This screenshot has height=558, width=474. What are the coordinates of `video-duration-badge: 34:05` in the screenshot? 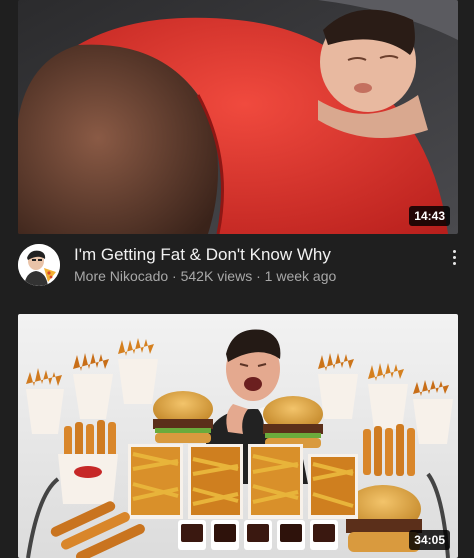 It's located at (429, 540).